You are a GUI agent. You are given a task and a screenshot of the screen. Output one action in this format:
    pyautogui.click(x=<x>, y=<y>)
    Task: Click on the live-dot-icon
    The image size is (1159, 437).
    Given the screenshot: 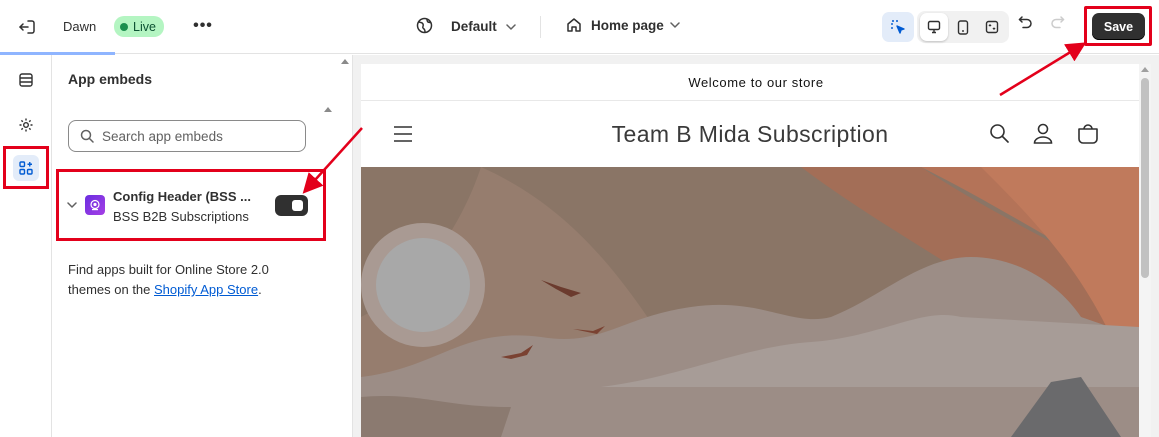 What is the action you would take?
    pyautogui.click(x=124, y=26)
    